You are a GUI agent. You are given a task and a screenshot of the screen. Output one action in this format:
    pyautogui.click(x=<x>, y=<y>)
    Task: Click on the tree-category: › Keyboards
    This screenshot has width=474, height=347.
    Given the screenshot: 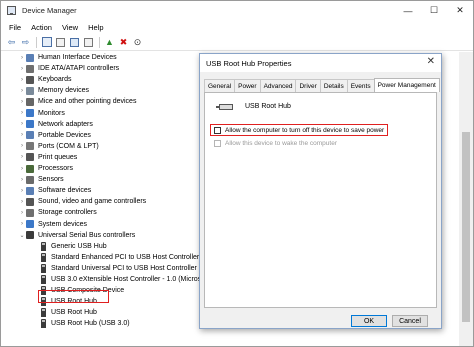 What is the action you would take?
    pyautogui.click(x=44, y=79)
    